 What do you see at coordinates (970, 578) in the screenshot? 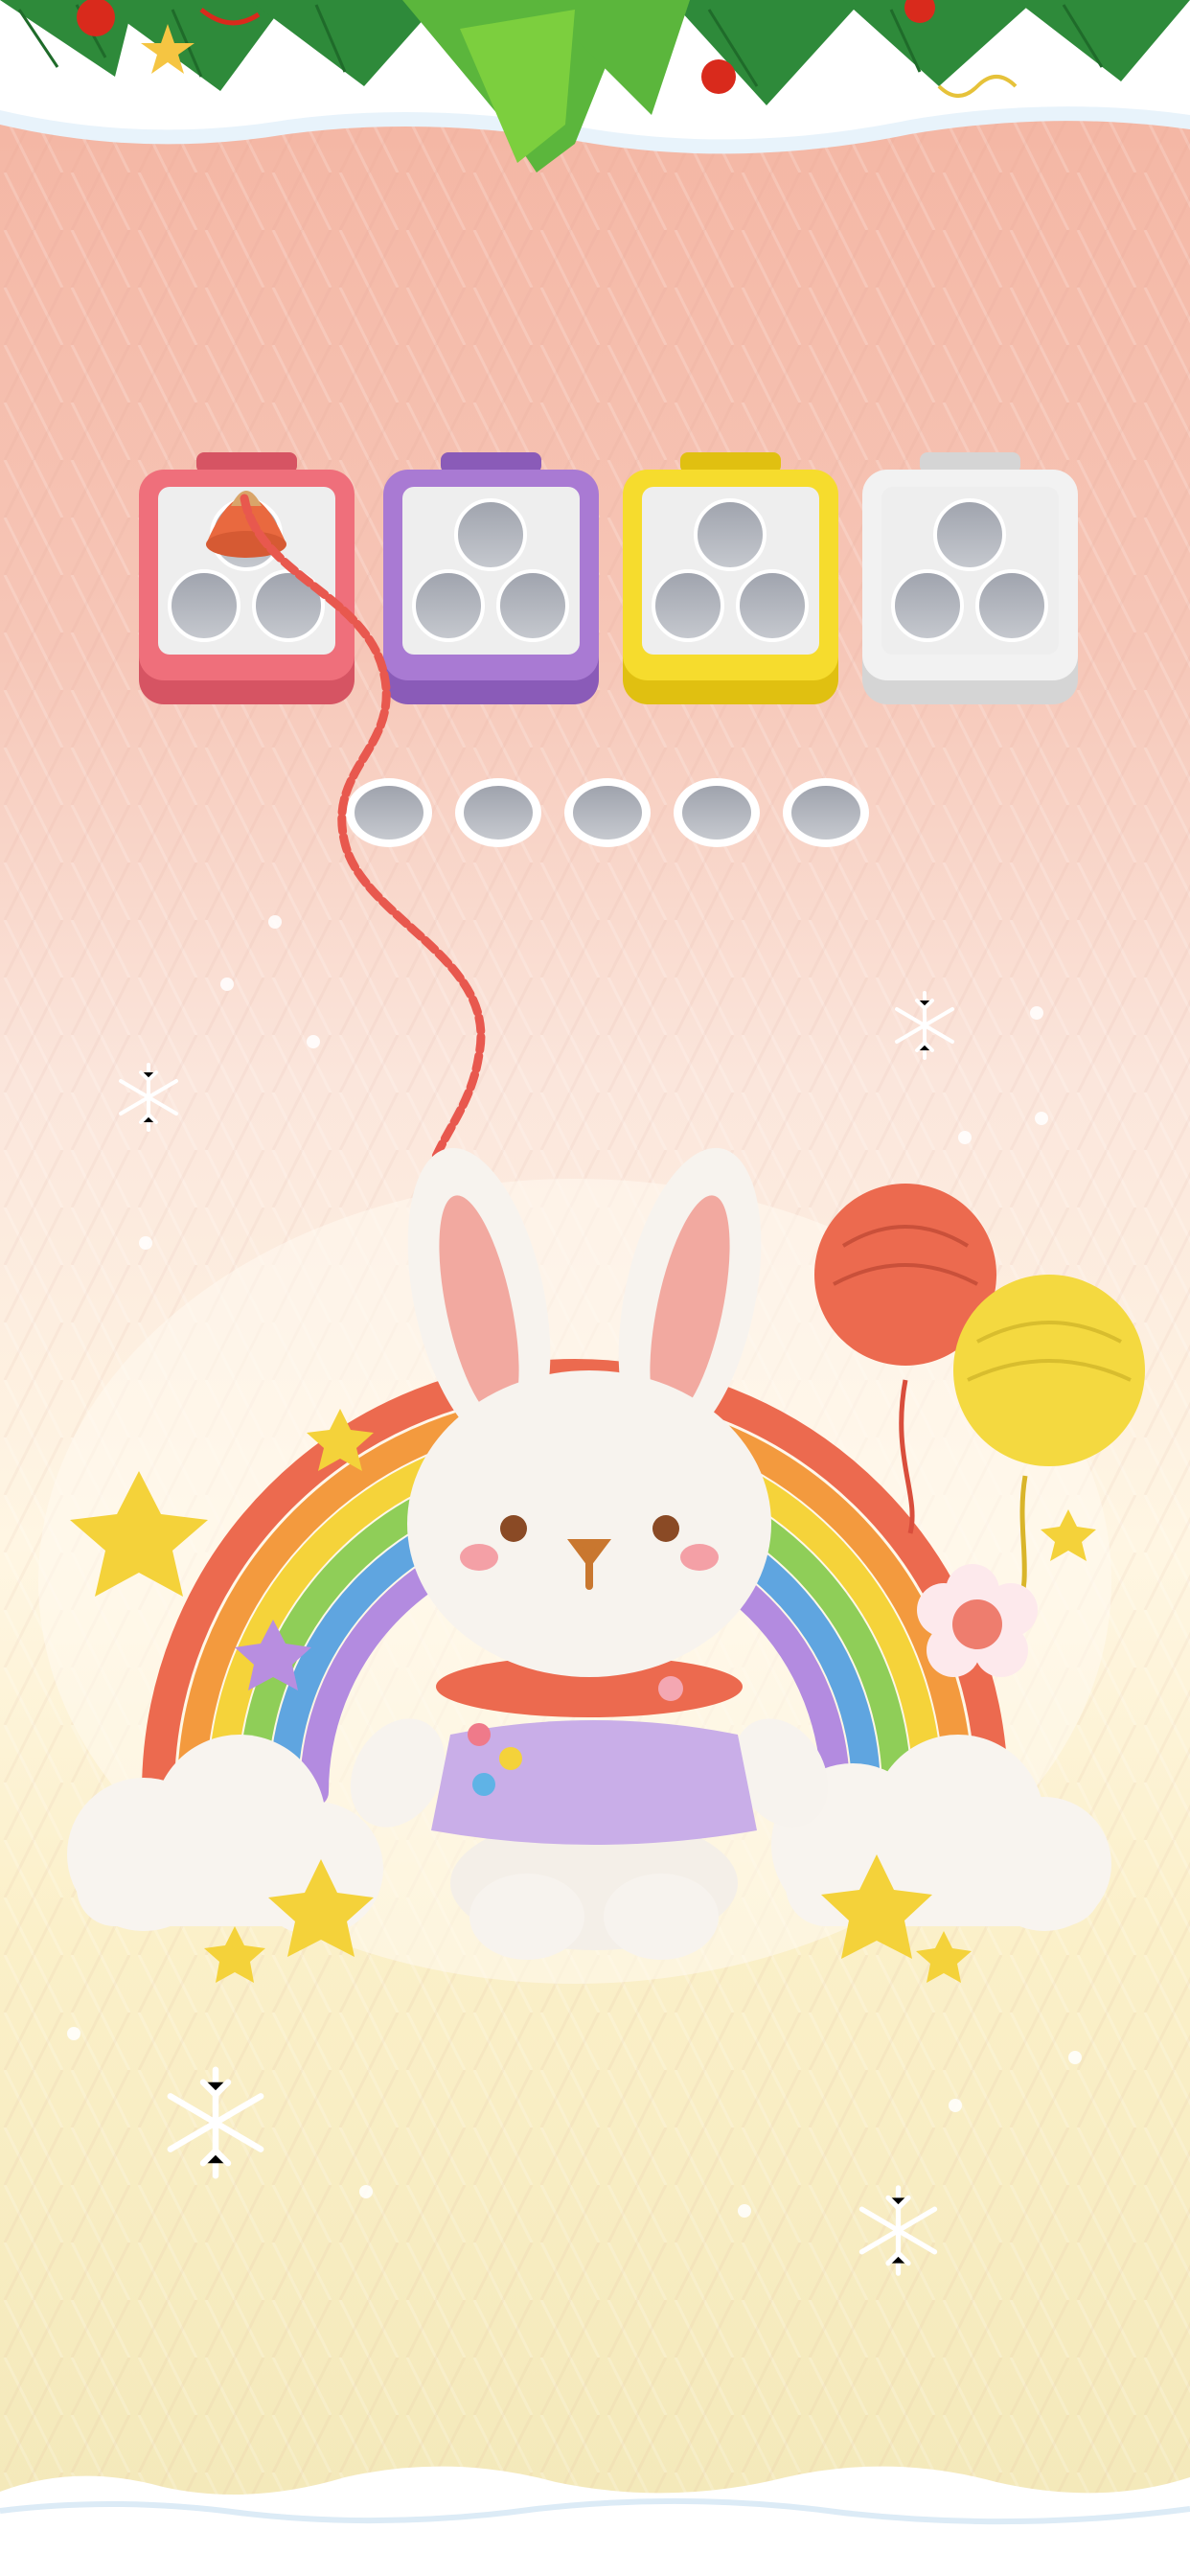
I see `box-white` at bounding box center [970, 578].